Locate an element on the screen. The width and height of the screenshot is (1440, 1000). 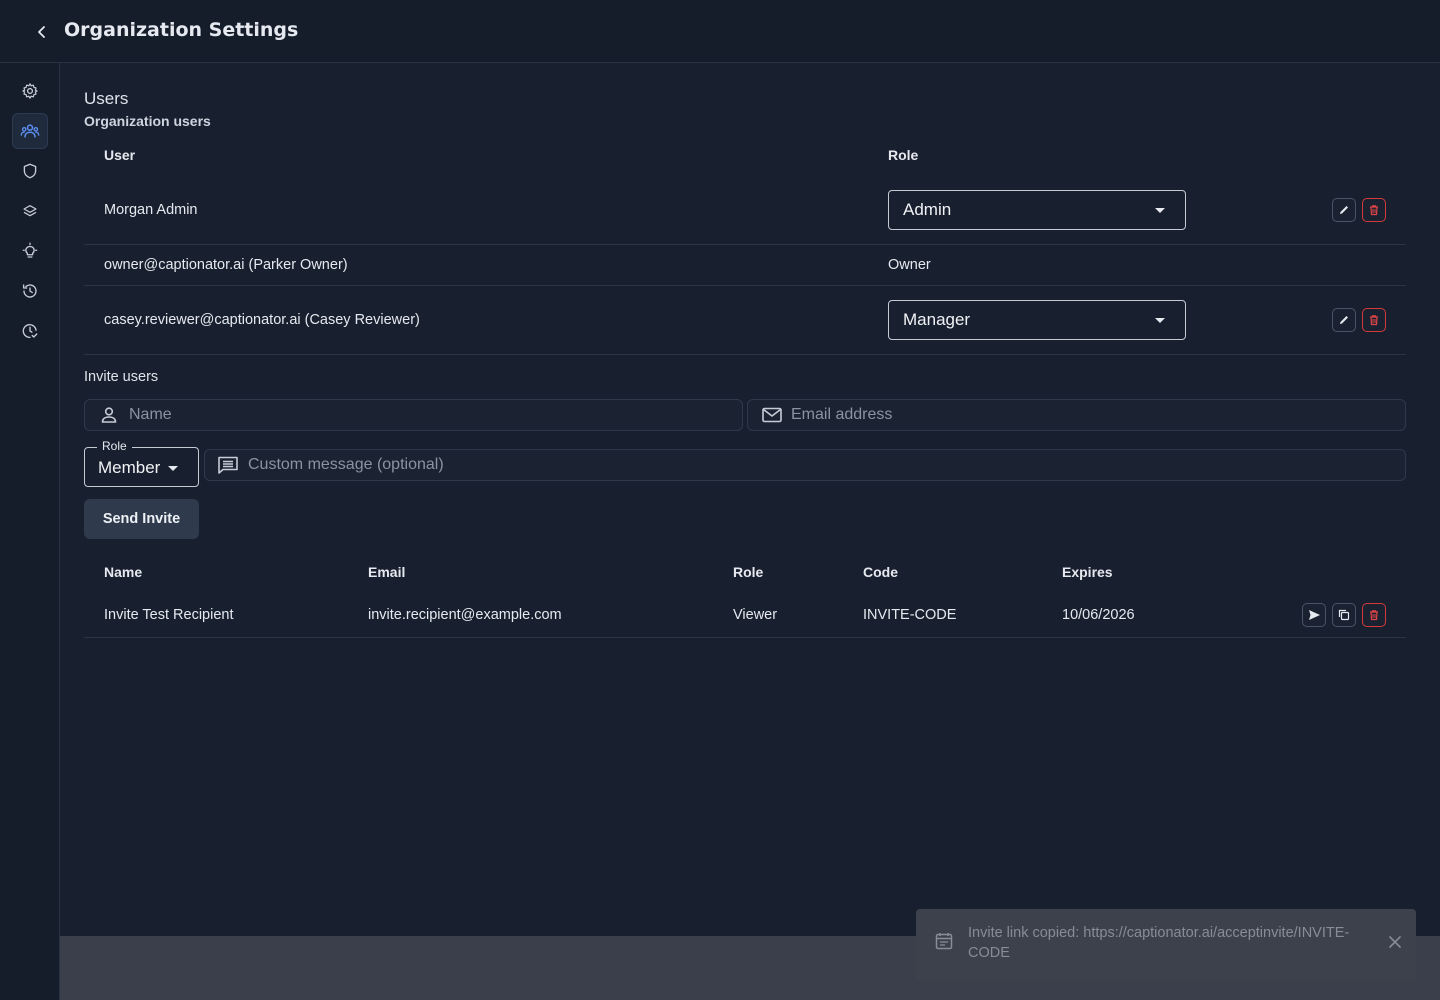
invite-expires: 10/06/2026 is located at coordinates (1098, 615).